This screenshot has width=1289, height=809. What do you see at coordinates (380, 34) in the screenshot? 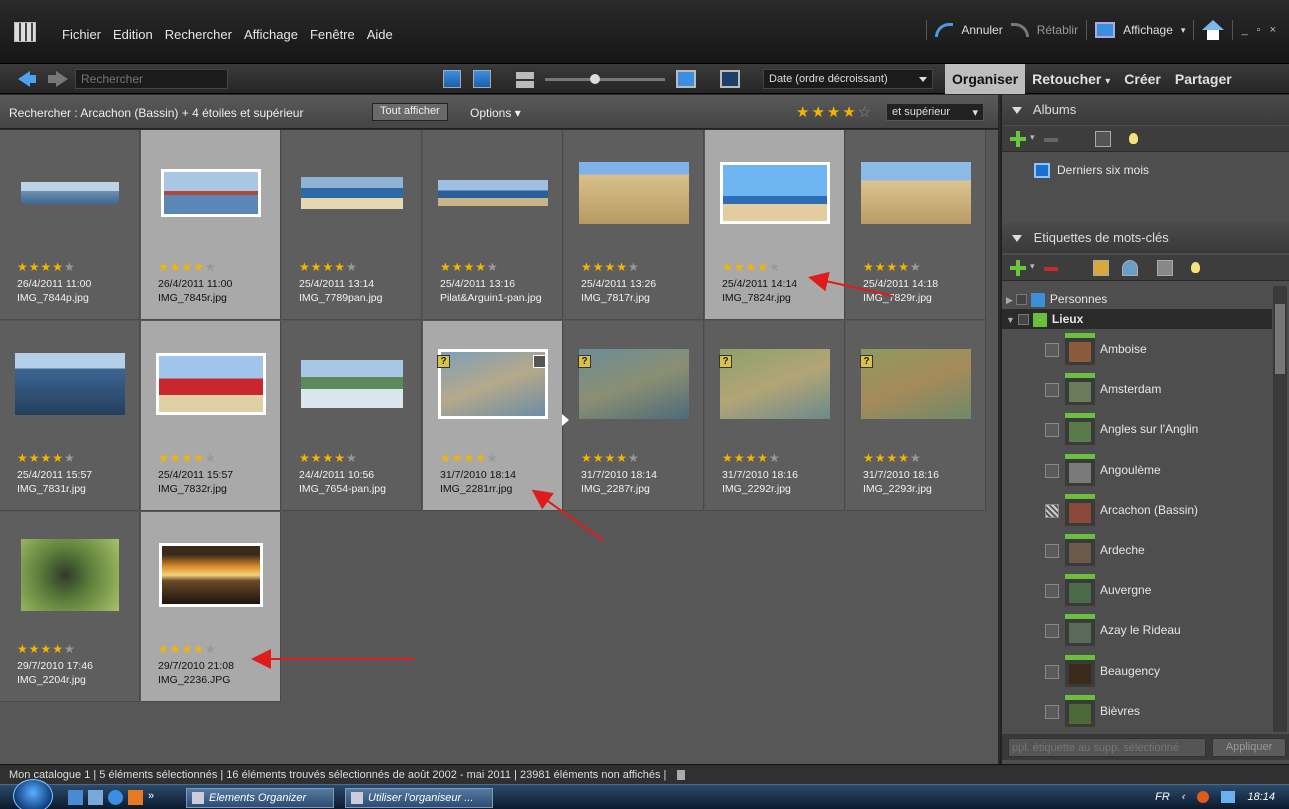
I see `menu-aide: Aide` at bounding box center [380, 34].